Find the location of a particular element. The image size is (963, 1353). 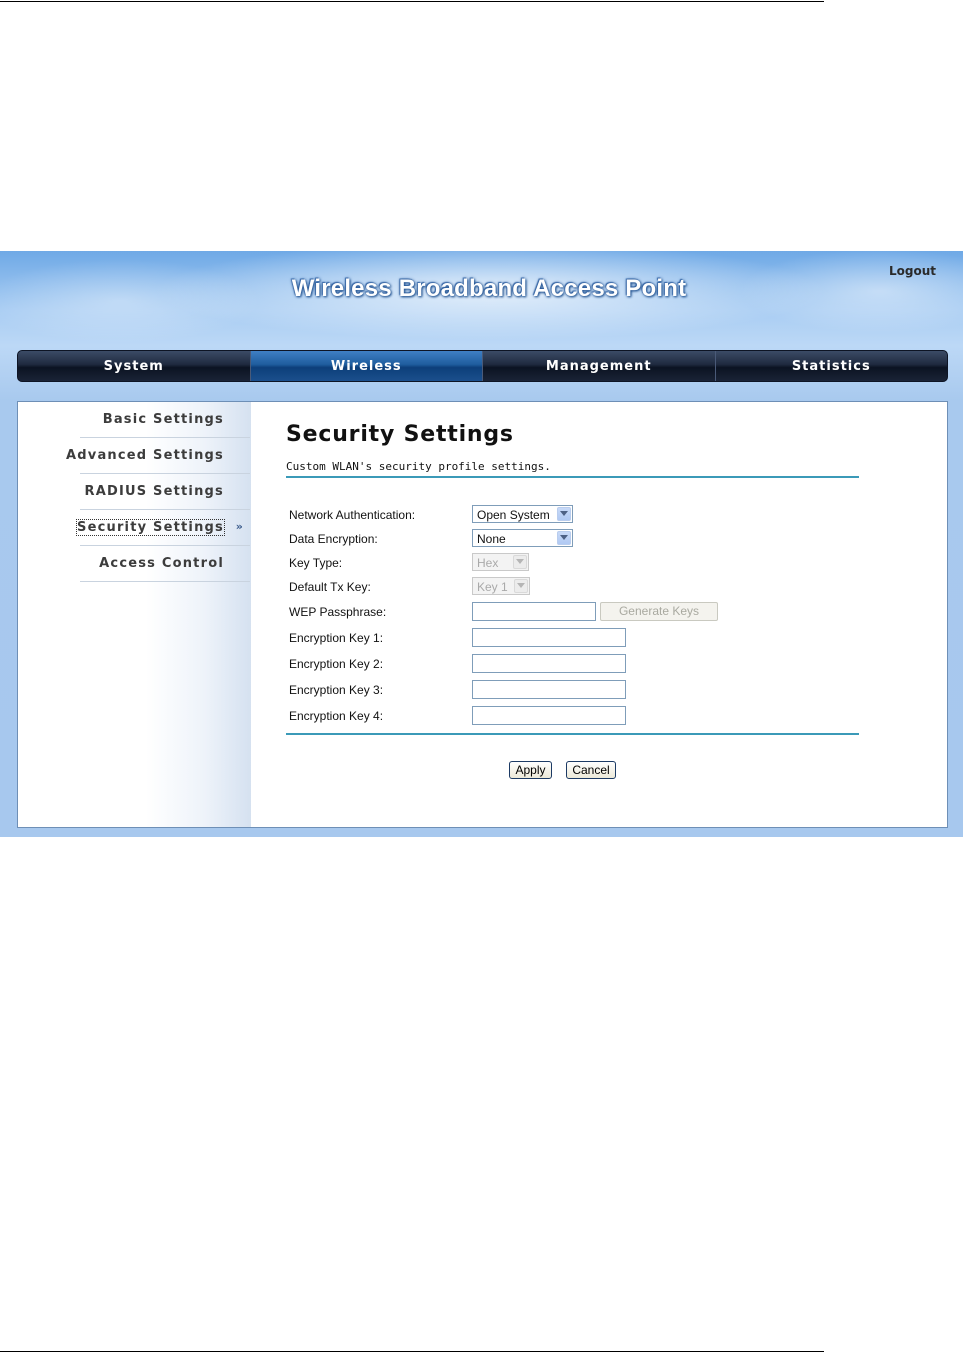

sidebar-item-label: Basic Settings is located at coordinates (163, 419).